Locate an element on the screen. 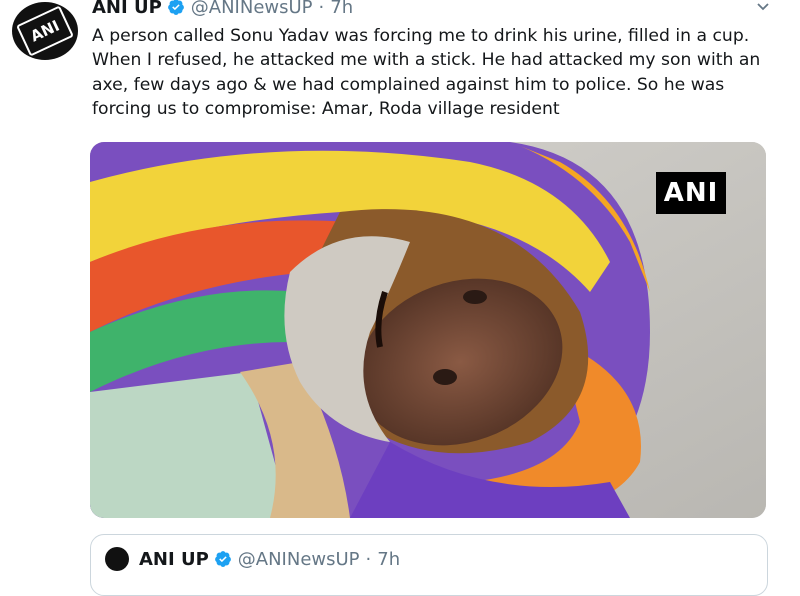 This screenshot has height=596, width=800. ani-watermark: ANI is located at coordinates (691, 193).